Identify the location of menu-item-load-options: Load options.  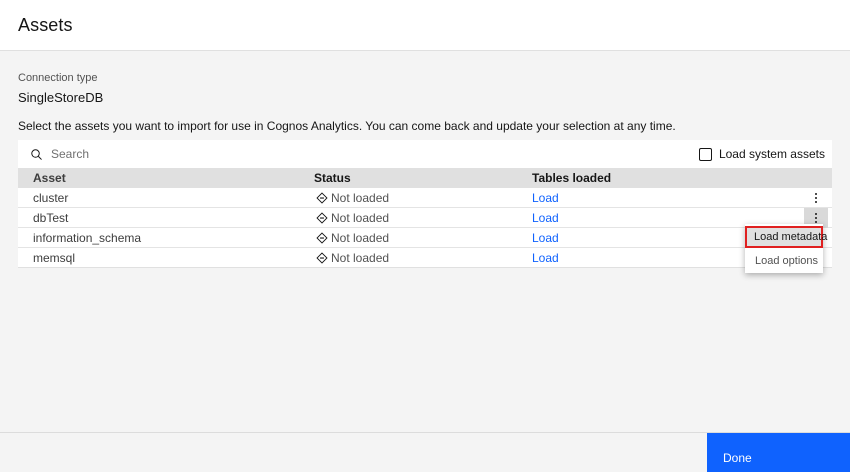
(784, 260).